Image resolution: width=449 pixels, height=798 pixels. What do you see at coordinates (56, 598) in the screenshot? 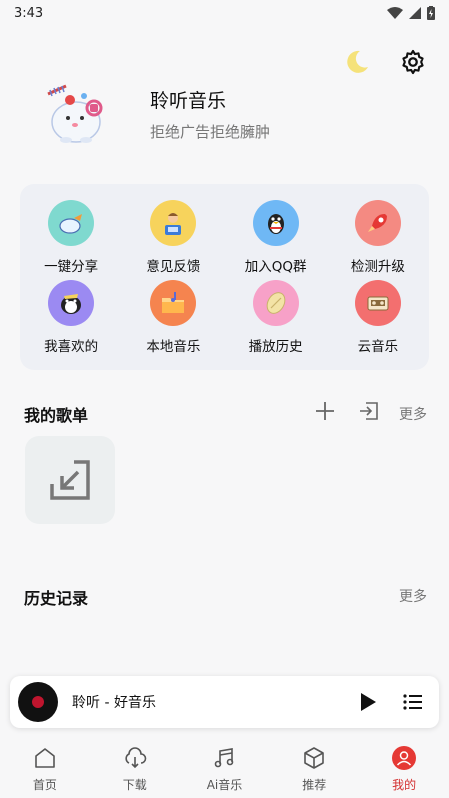
I see `history-title: 历史记录` at bounding box center [56, 598].